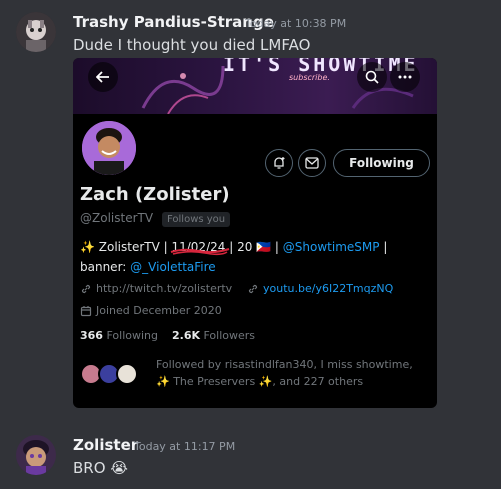 Image resolution: width=501 pixels, height=489 pixels. Describe the element at coordinates (105, 445) in the screenshot. I see `author-name: Zolister` at that location.